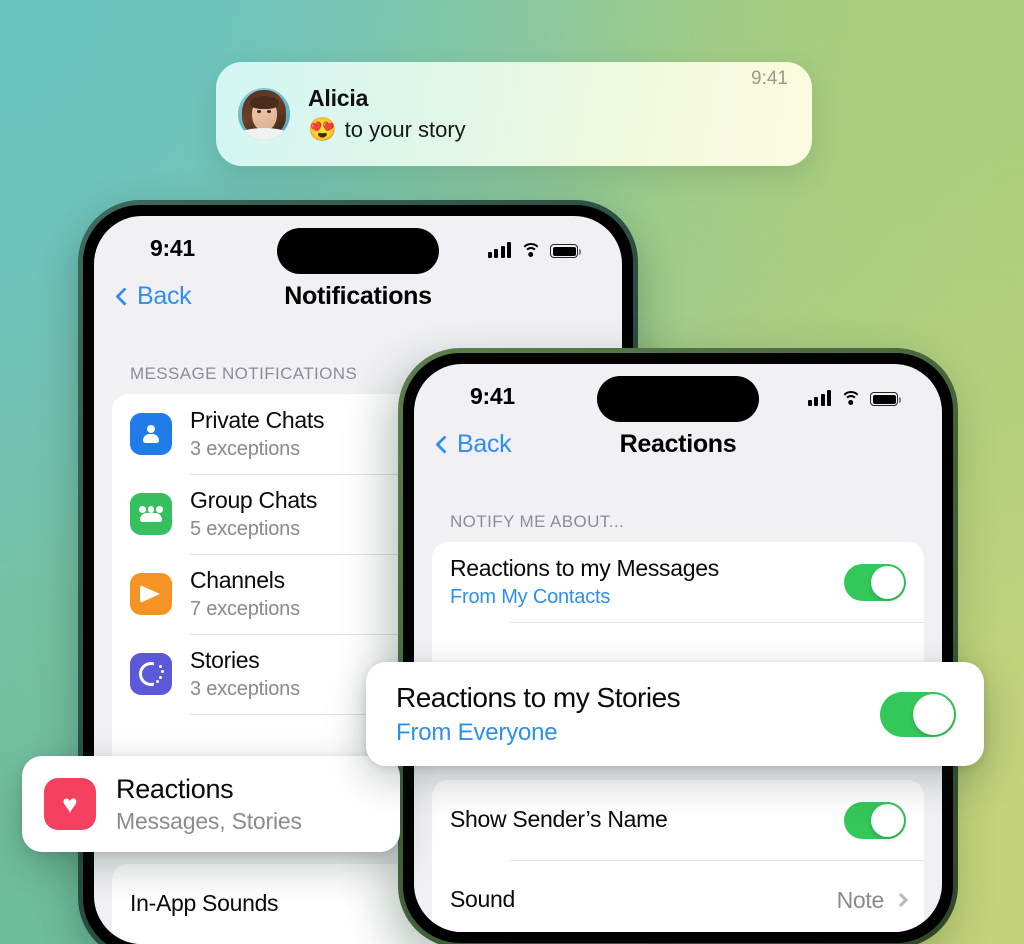 This screenshot has width=1024, height=944. Describe the element at coordinates (901, 900) in the screenshot. I see `chevron-right-icon` at that location.